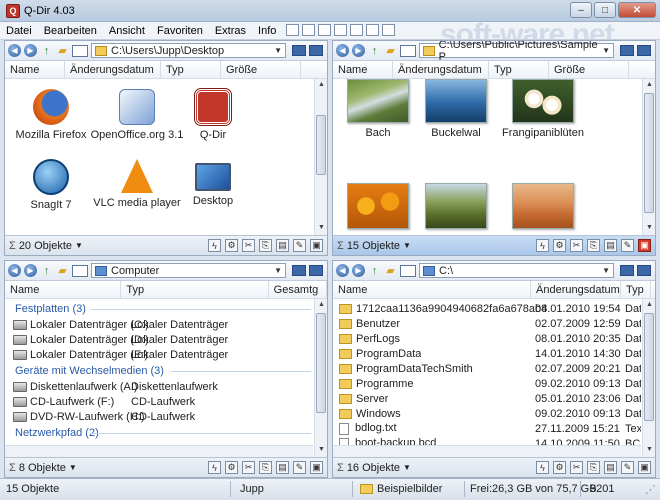 The width and height of the screenshot is (660, 500). What do you see at coordinates (487, 398) in the screenshot?
I see `table-row: Server 05.01.2010 23:06 Dat` at bounding box center [487, 398].